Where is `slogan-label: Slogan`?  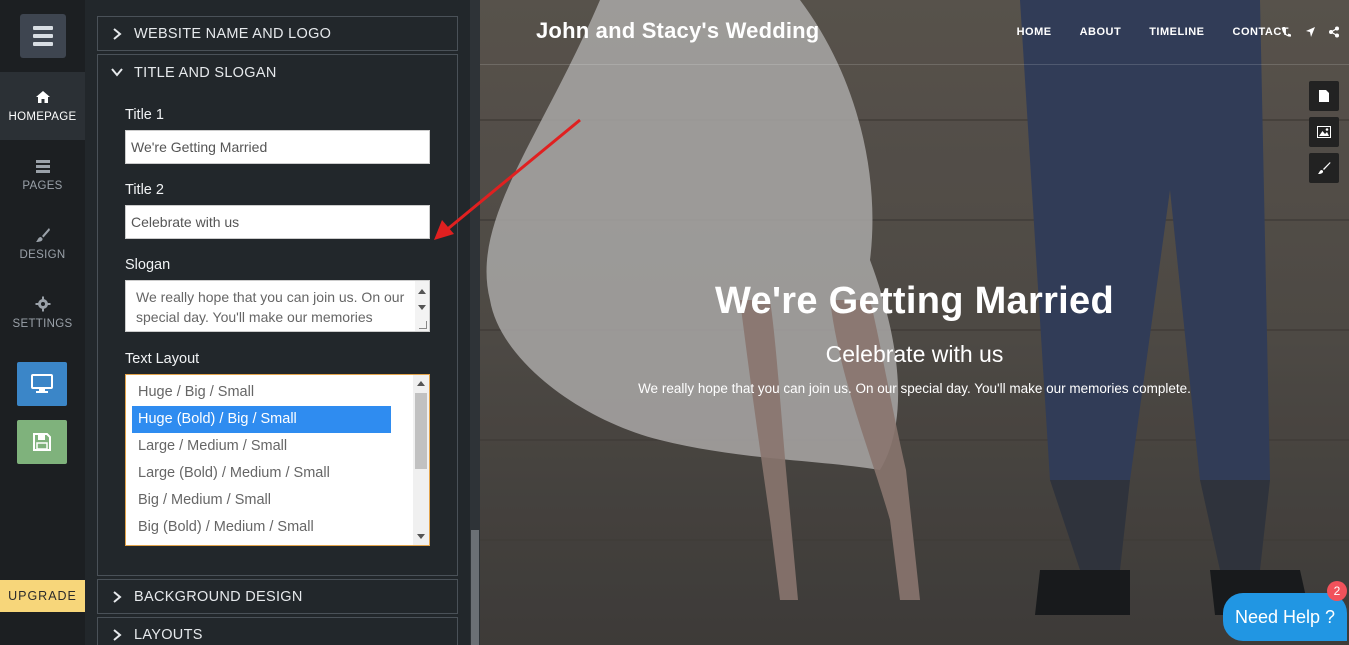
slogan-label: Slogan is located at coordinates (148, 265).